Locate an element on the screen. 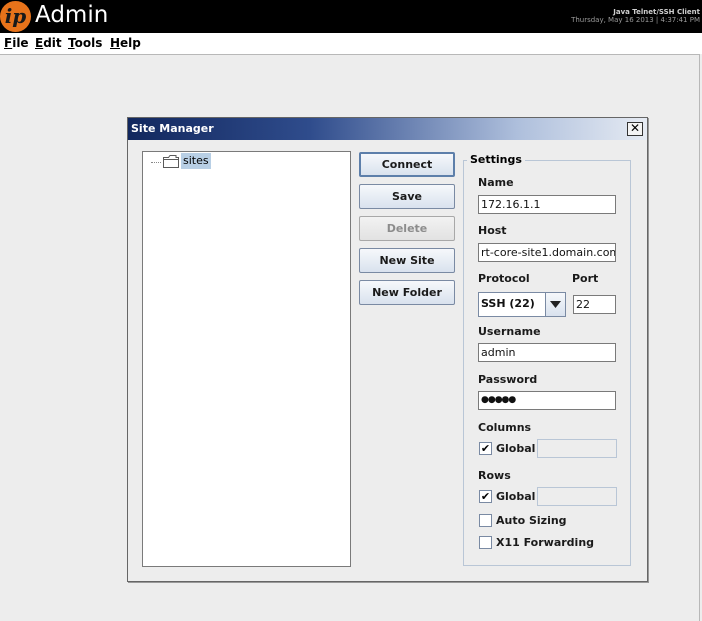 This screenshot has width=702, height=621. dialog-titlebar: Site Manager ✕ is located at coordinates (387, 129).